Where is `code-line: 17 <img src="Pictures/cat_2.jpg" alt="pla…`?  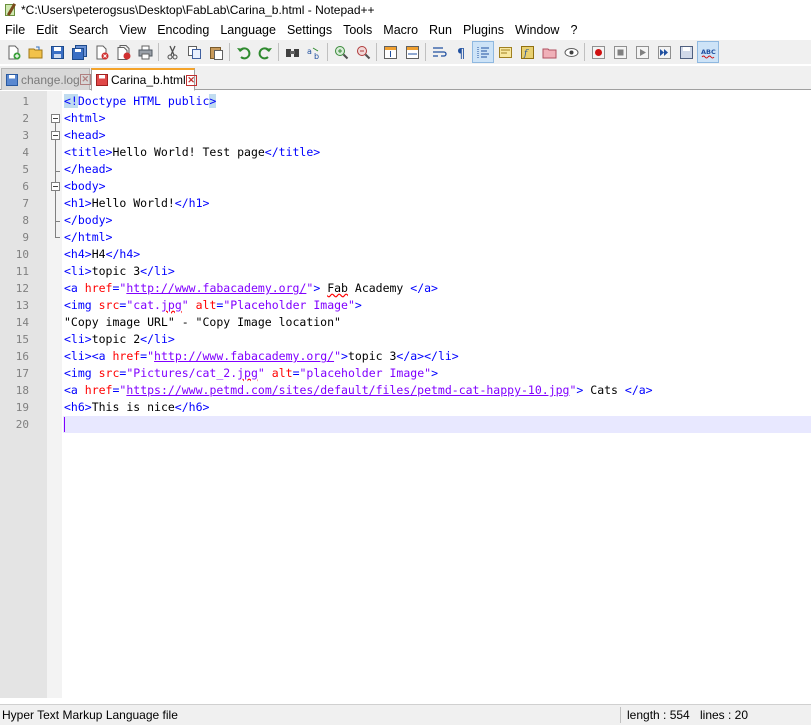
code-line: 17 <img src="Pictures/cat_2.jpg" alt="pla… is located at coordinates (405, 373).